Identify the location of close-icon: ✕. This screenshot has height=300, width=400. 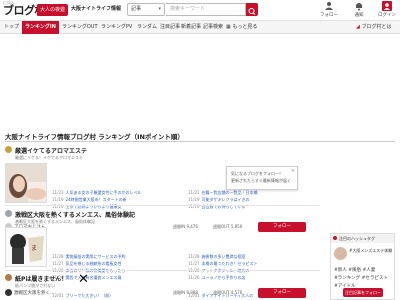
(83, 279).